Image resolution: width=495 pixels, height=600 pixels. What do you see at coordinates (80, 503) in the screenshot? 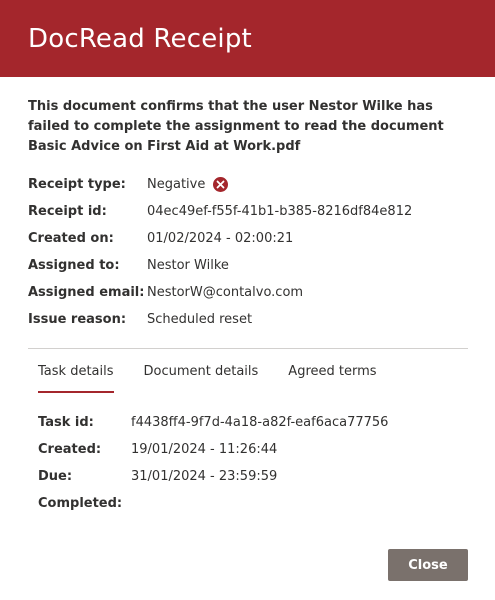
I see `task-completed-label: Completed:` at bounding box center [80, 503].